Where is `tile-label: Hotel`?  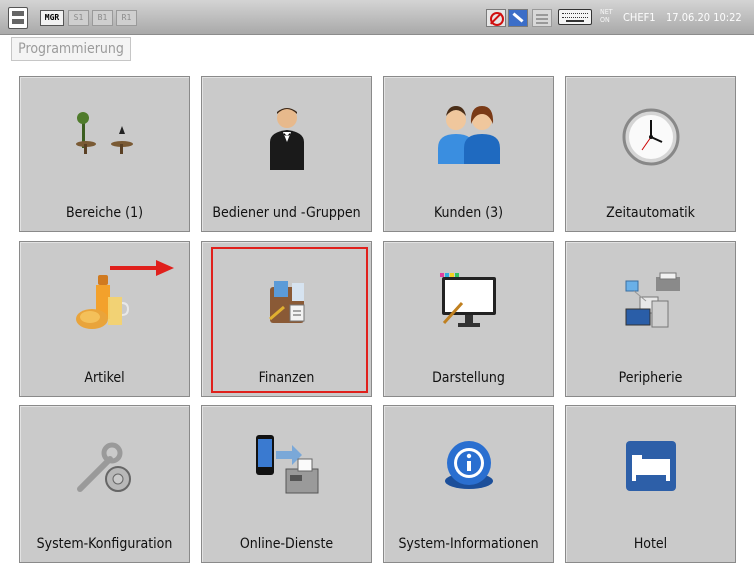
tile-label: Hotel is located at coordinates (650, 544).